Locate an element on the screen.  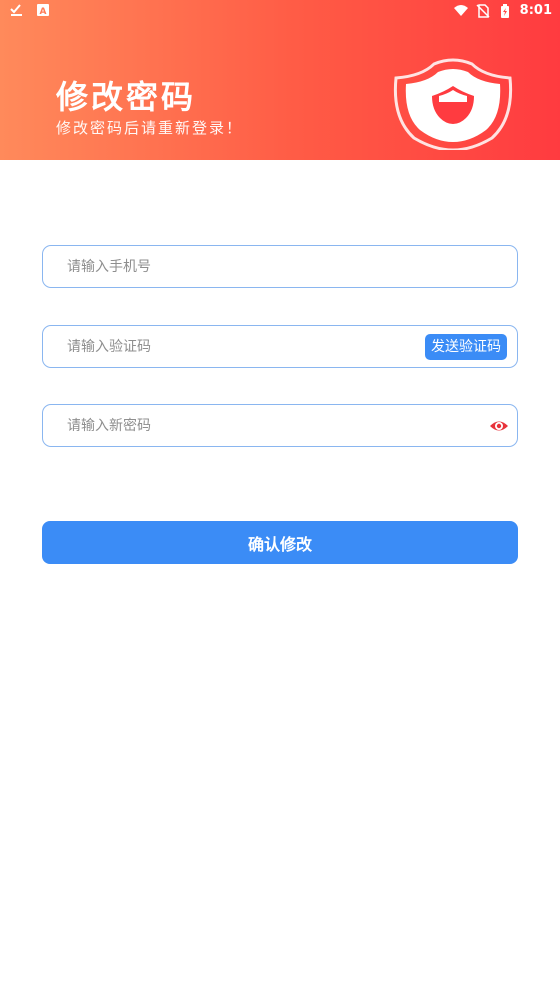
send-code-button: 发送验证码 is located at coordinates (466, 347).